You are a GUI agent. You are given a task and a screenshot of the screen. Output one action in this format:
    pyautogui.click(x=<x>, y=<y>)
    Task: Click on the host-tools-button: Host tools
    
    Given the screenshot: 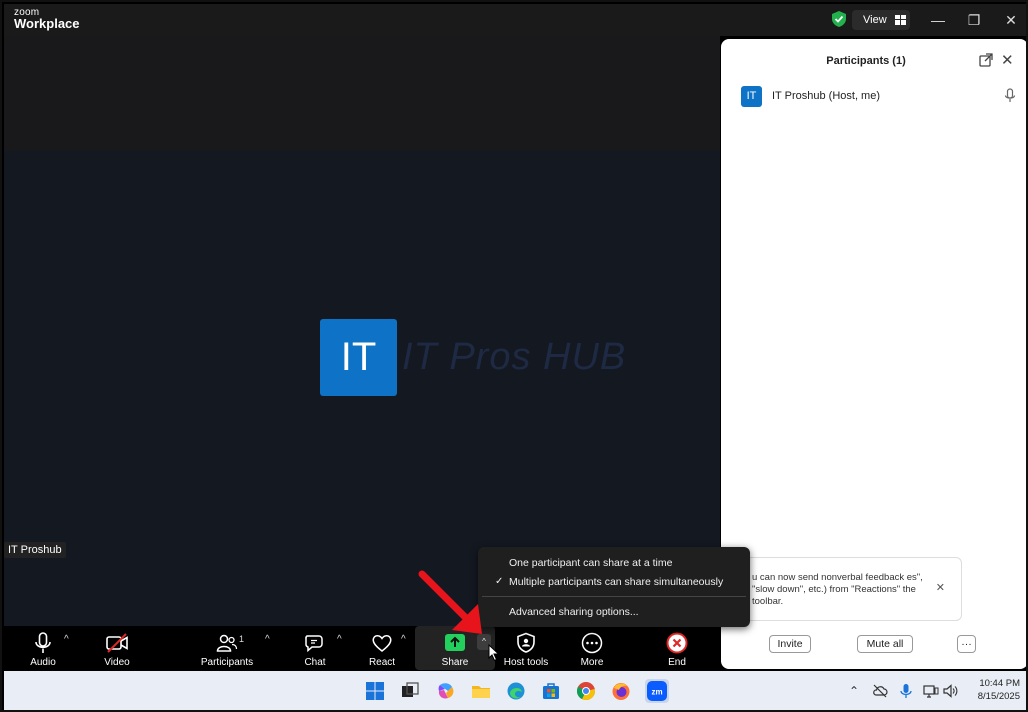 What is the action you would take?
    pyautogui.click(x=526, y=648)
    